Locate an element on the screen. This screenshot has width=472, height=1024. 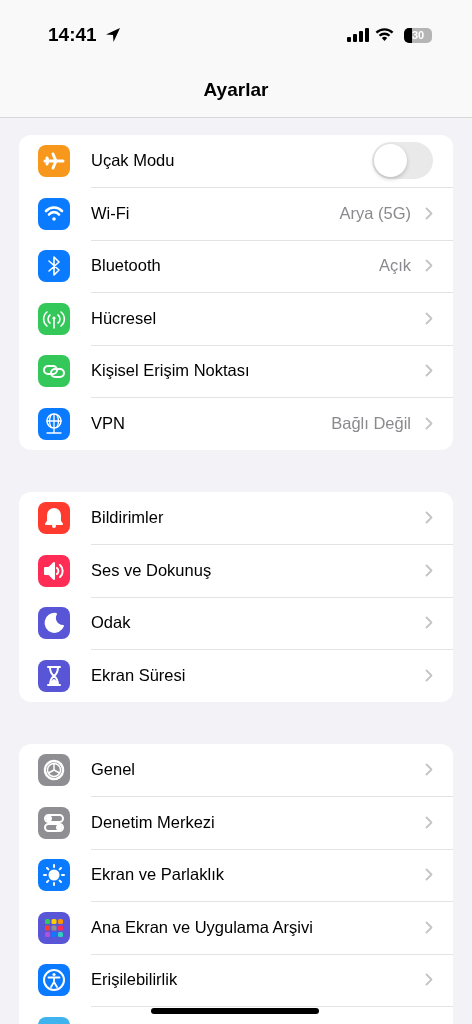
row-label: Uçak Modu is located at coordinates (133, 161).